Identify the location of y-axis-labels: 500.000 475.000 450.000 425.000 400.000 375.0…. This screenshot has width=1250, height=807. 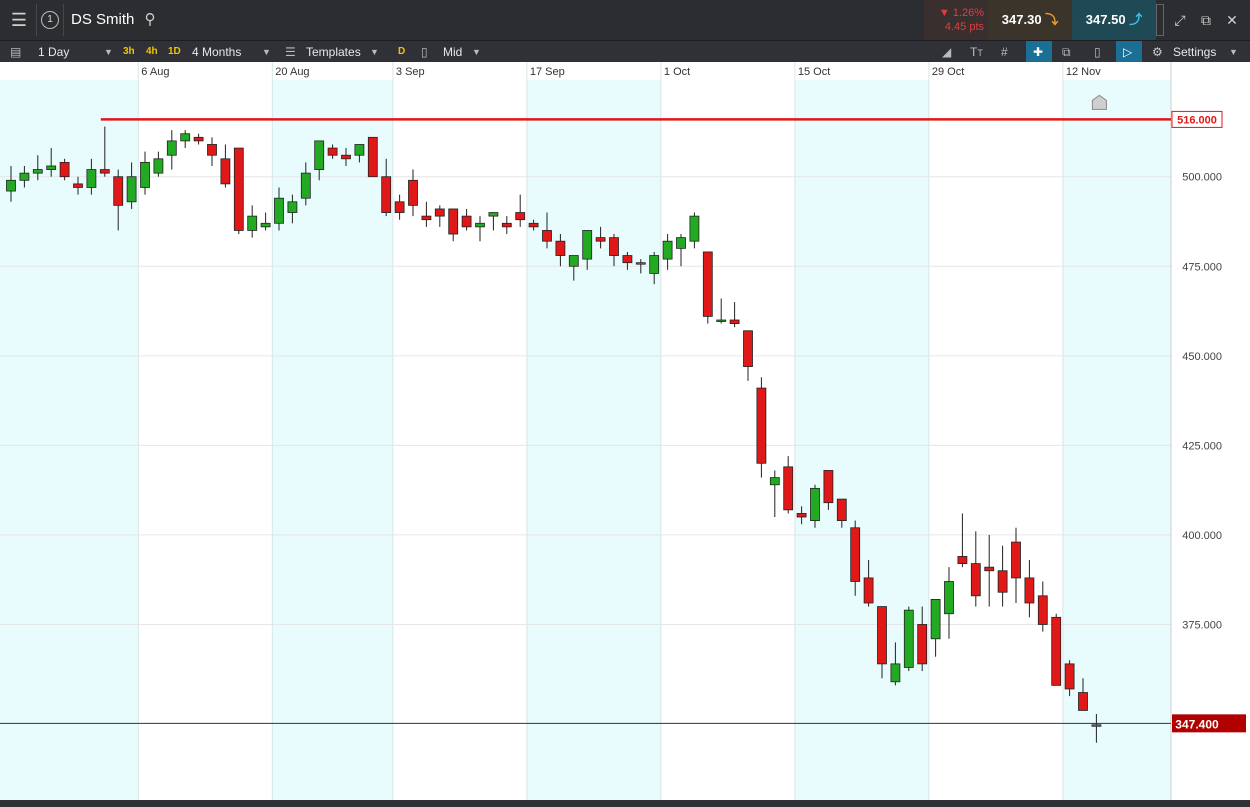
(1202, 402).